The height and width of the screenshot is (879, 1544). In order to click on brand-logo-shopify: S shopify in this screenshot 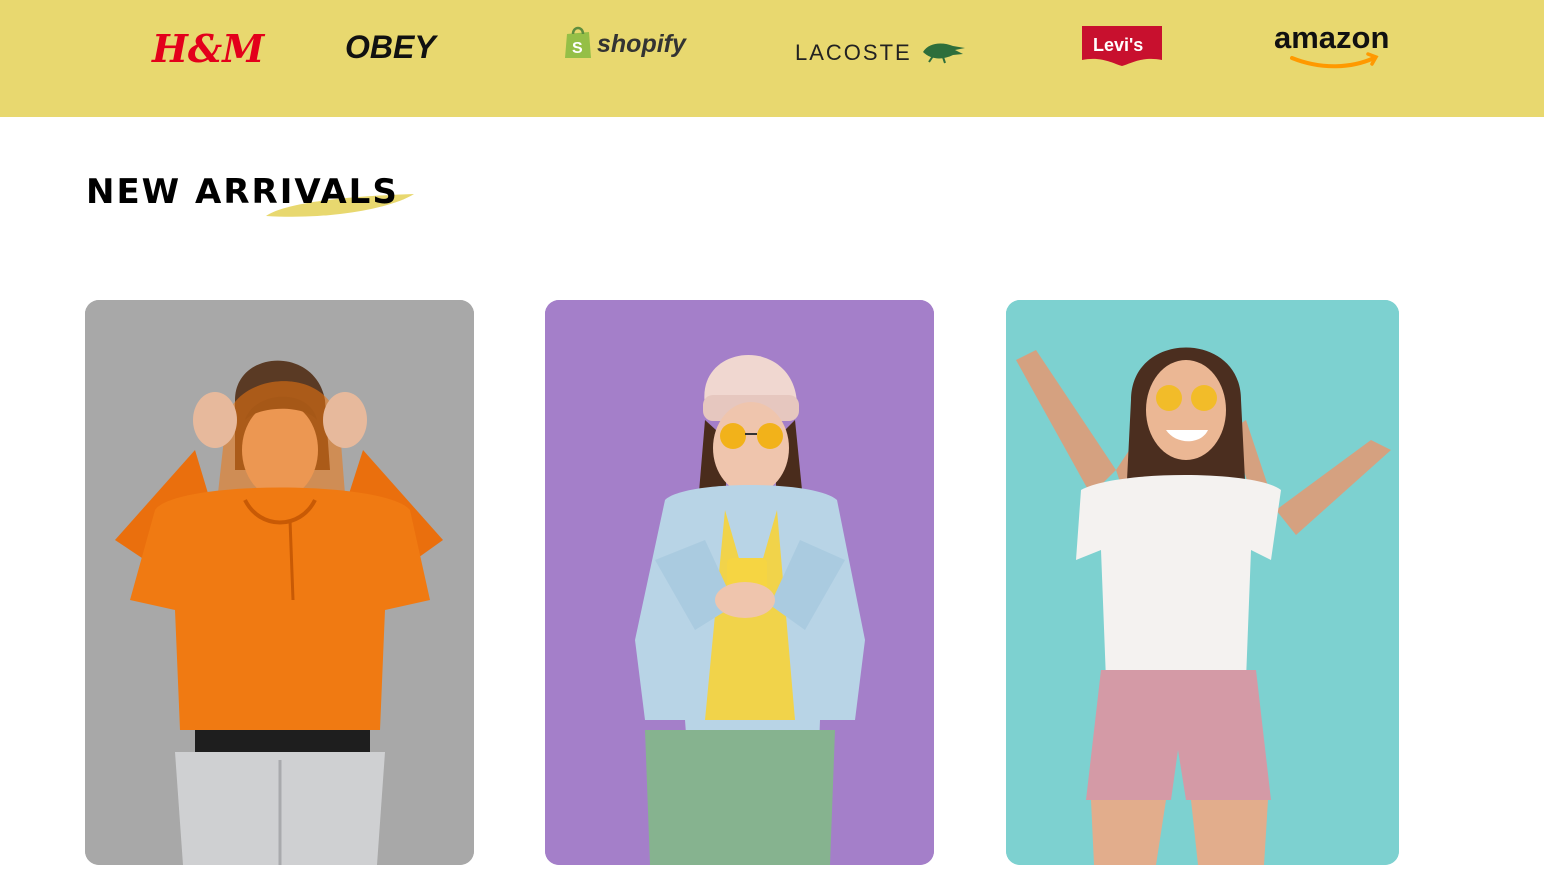, I will do `click(628, 44)`.